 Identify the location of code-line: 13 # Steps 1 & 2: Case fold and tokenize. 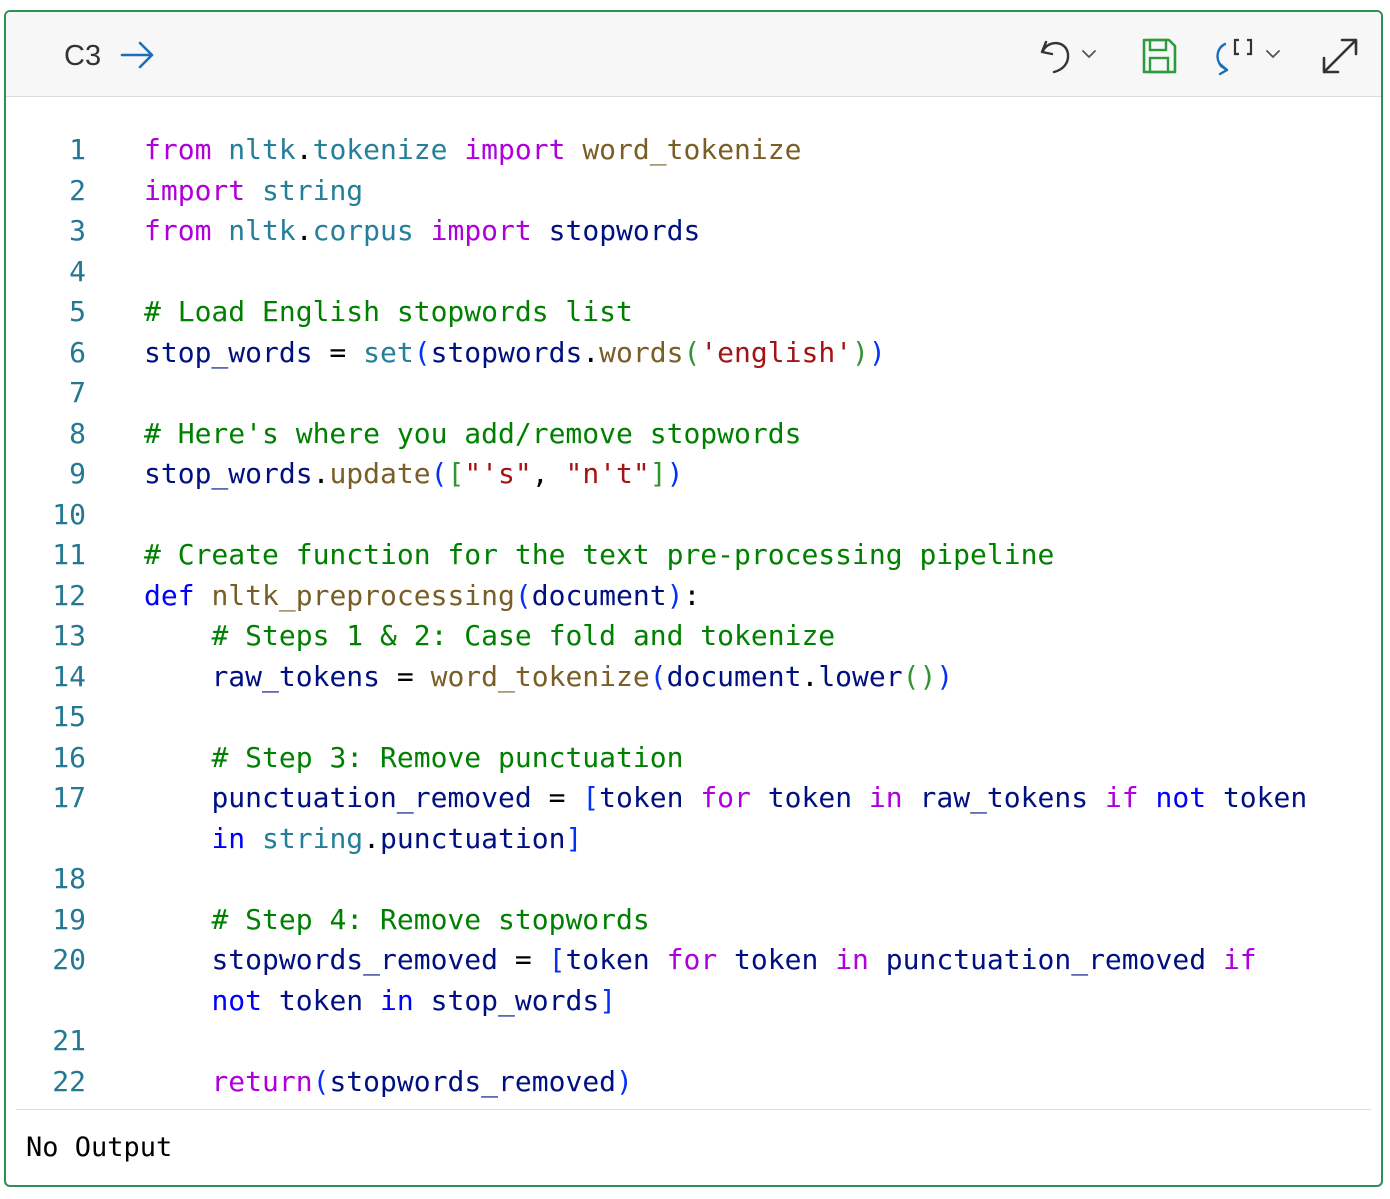
(693, 631).